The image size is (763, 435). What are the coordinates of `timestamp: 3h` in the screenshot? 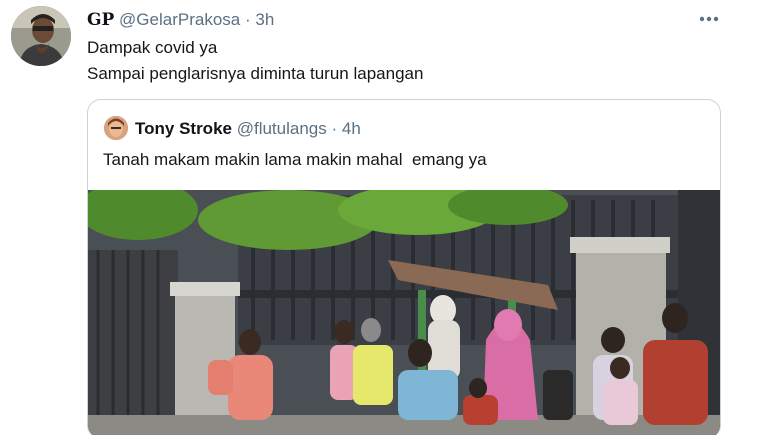 It's located at (264, 19).